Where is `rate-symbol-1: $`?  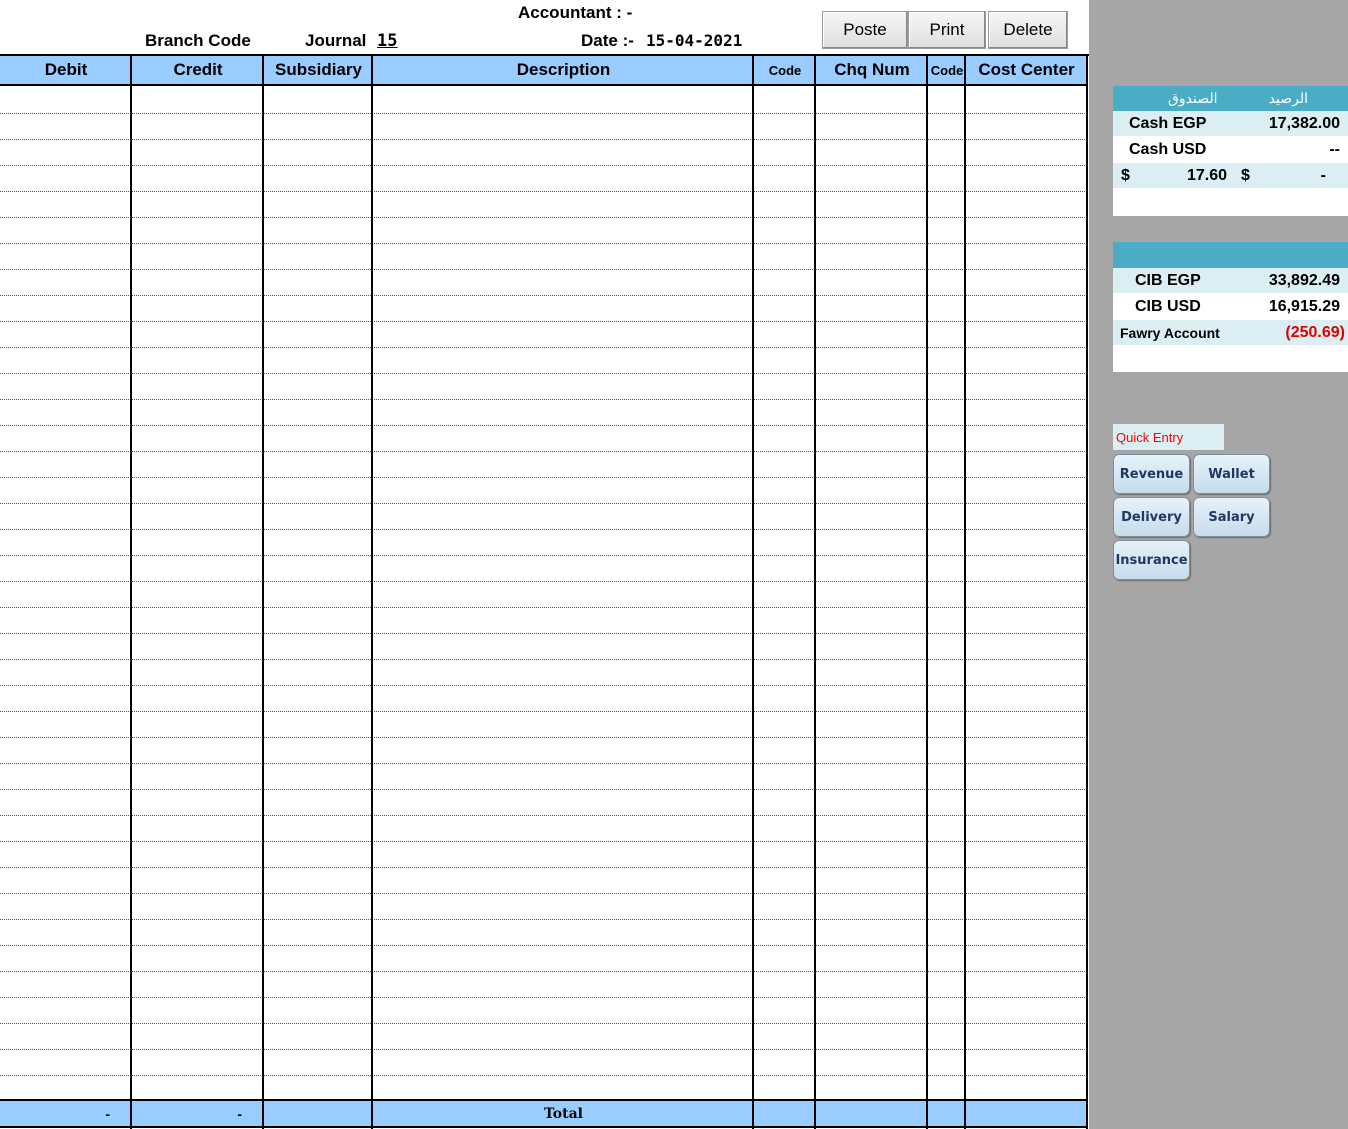 rate-symbol-1: $ is located at coordinates (1125, 175).